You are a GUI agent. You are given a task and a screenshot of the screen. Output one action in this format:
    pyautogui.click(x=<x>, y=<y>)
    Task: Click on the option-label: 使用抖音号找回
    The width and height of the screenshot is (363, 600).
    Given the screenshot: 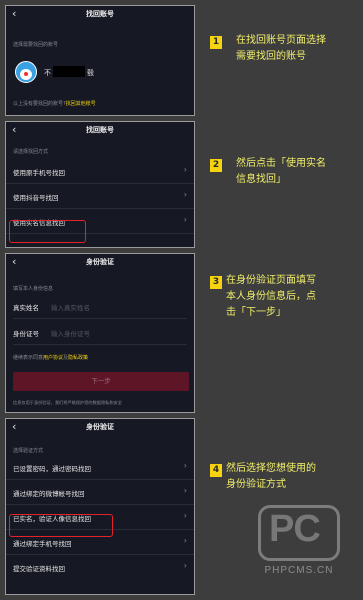 What is the action you would take?
    pyautogui.click(x=36, y=198)
    